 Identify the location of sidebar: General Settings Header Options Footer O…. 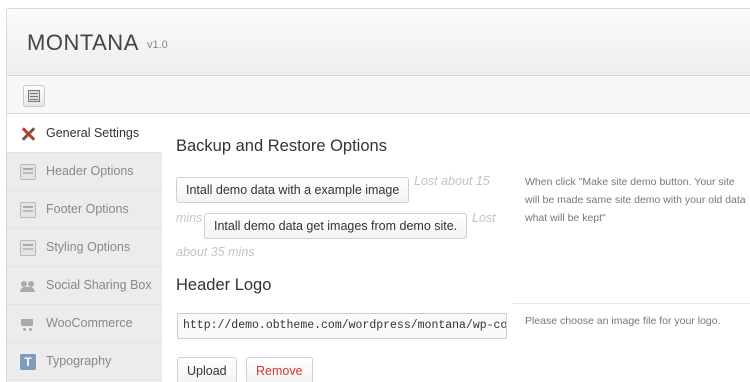
(85, 248).